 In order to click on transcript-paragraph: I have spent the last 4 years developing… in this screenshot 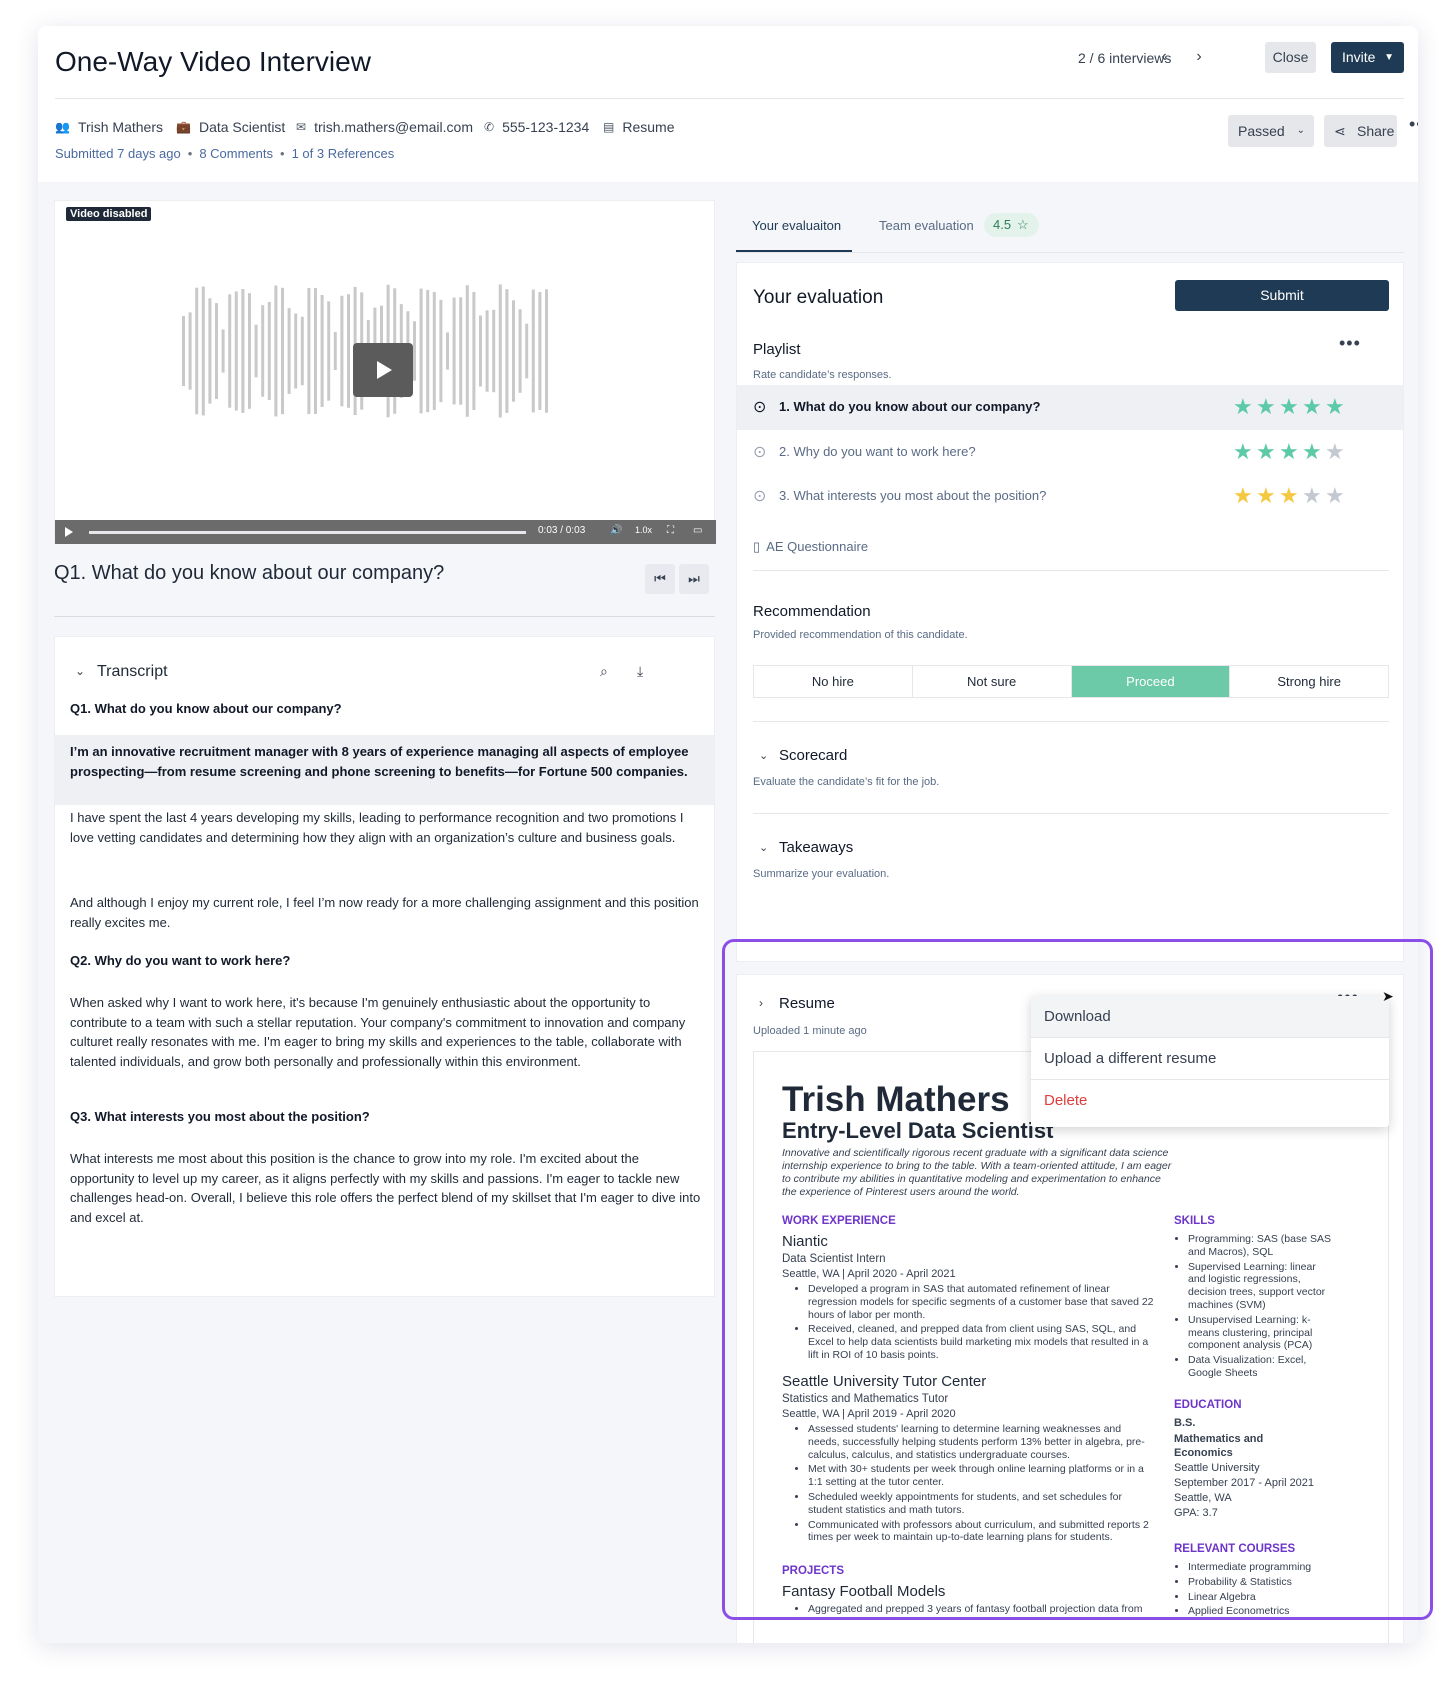, I will do `click(387, 827)`.